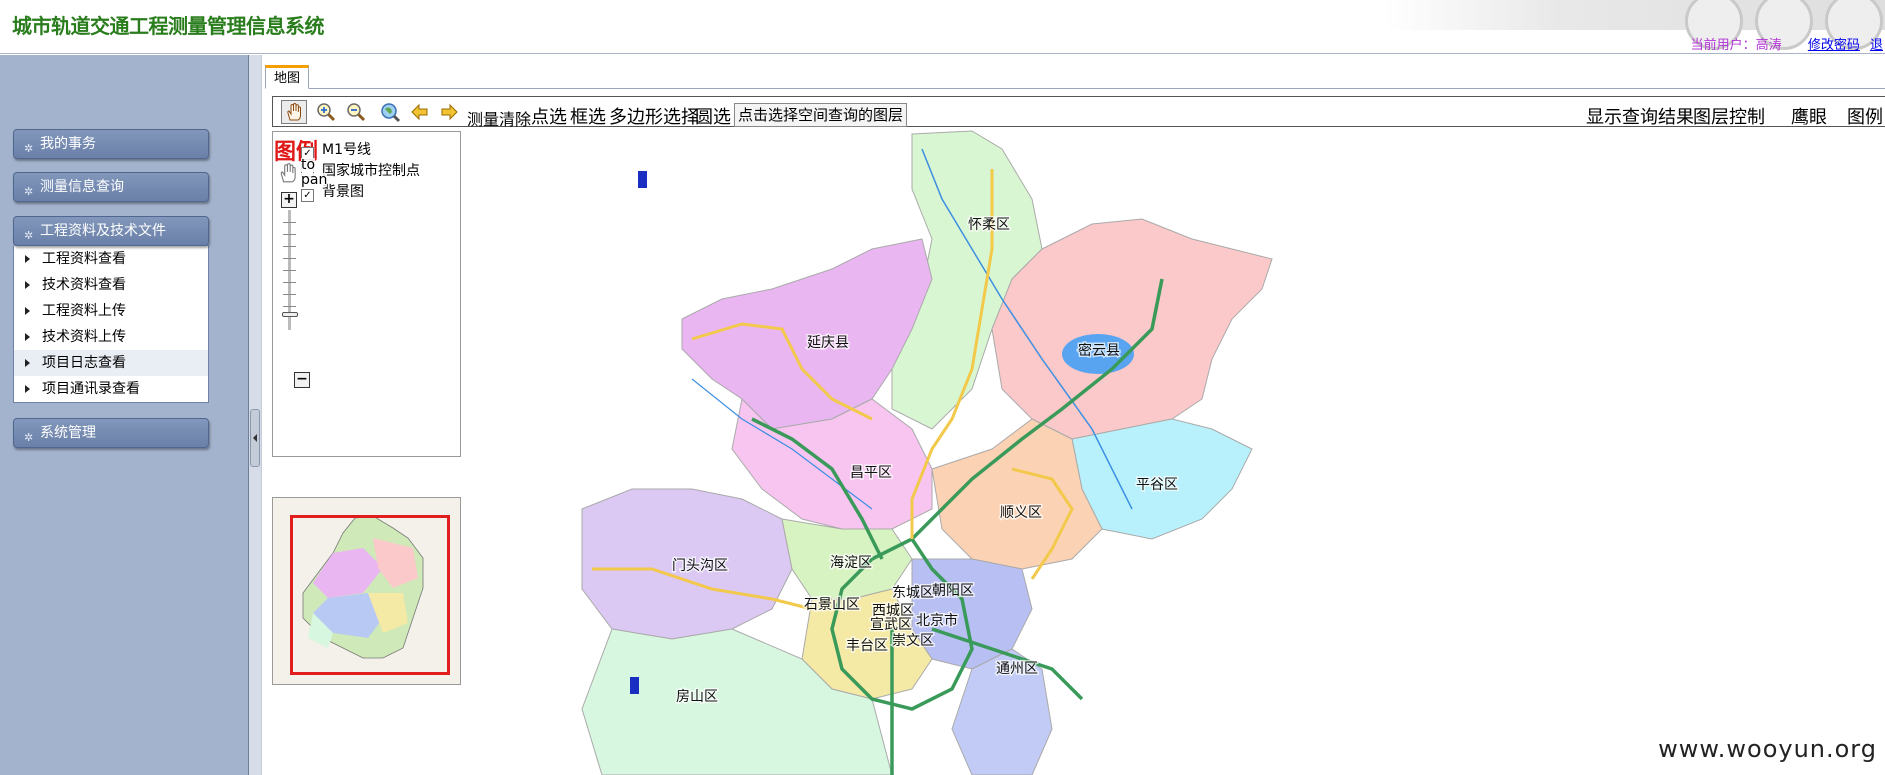 The height and width of the screenshot is (775, 1885). I want to click on box-select-button: 框选, so click(588, 116).